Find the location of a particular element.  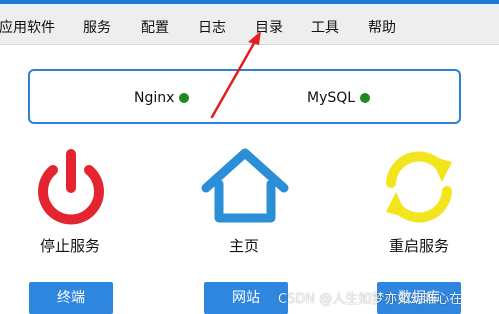

watermark: CSDN @人生如梦亦如幻唯心在 is located at coordinates (370, 299).